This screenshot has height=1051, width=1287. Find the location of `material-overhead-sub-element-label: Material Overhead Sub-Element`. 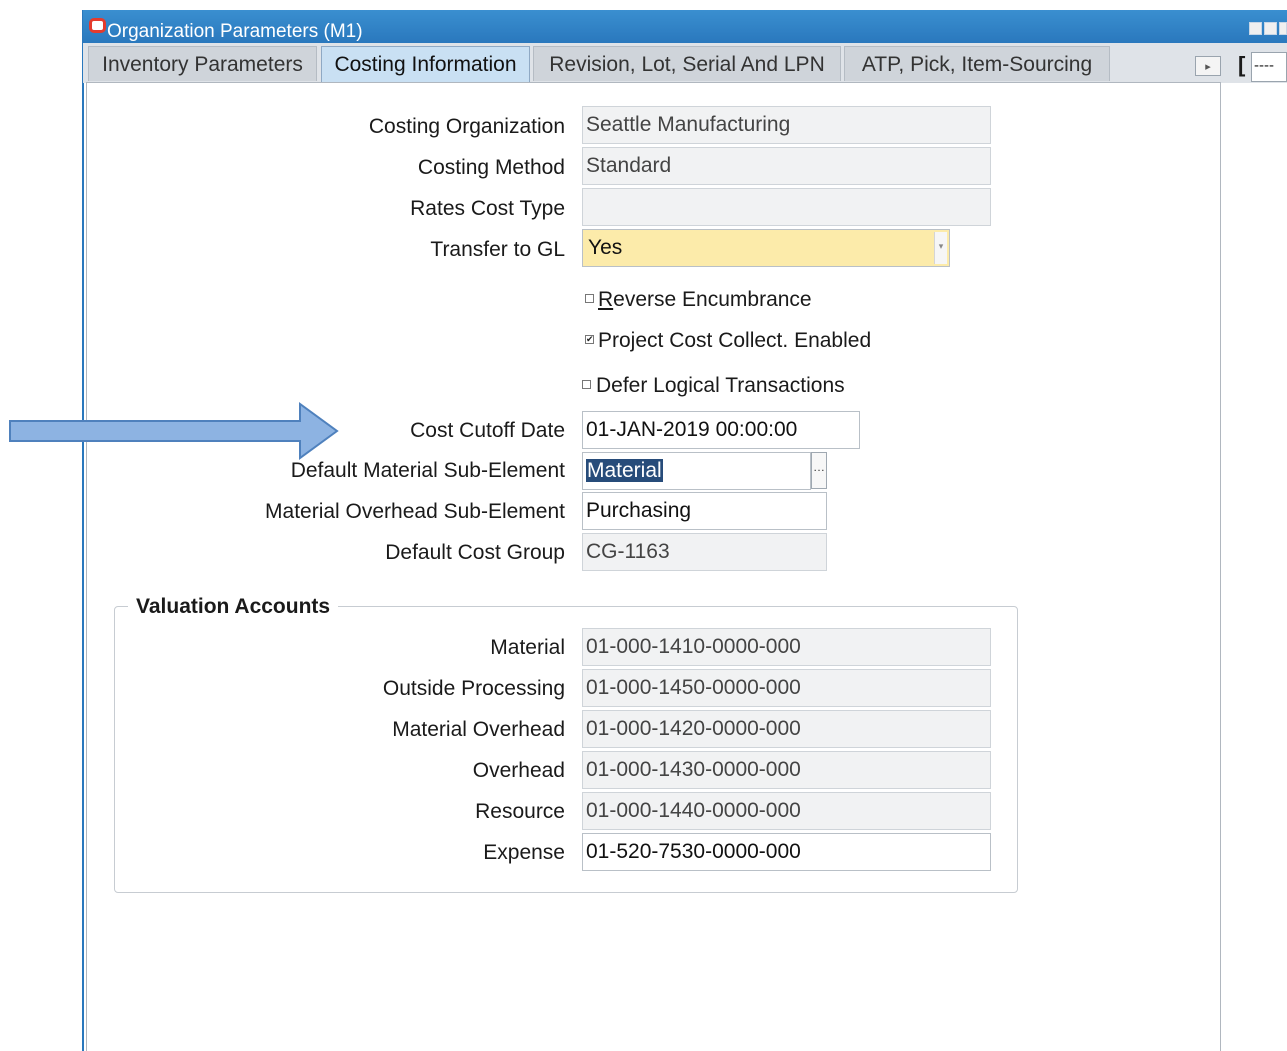

material-overhead-sub-element-label: Material Overhead Sub-Element is located at coordinates (415, 511).